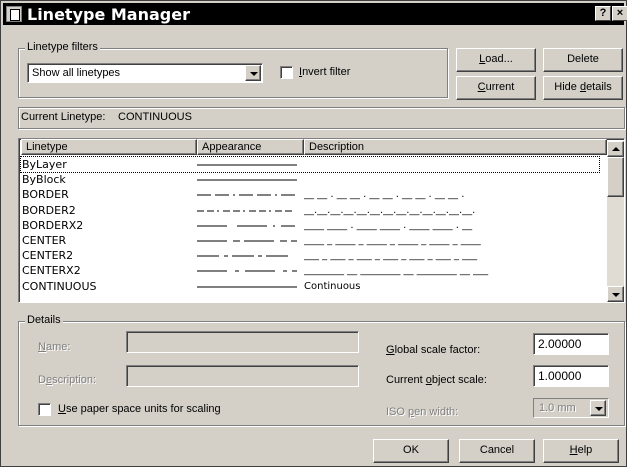 This screenshot has width=627, height=467. I want to click on linetype-filters-label: Linetype filters, so click(62, 47).